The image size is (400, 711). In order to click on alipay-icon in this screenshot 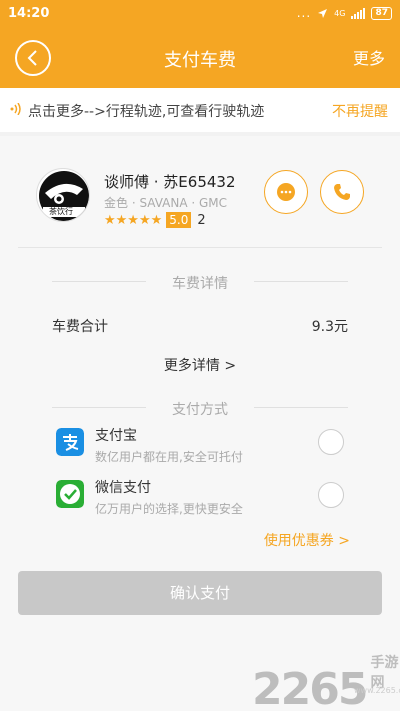, I will do `click(70, 442)`.